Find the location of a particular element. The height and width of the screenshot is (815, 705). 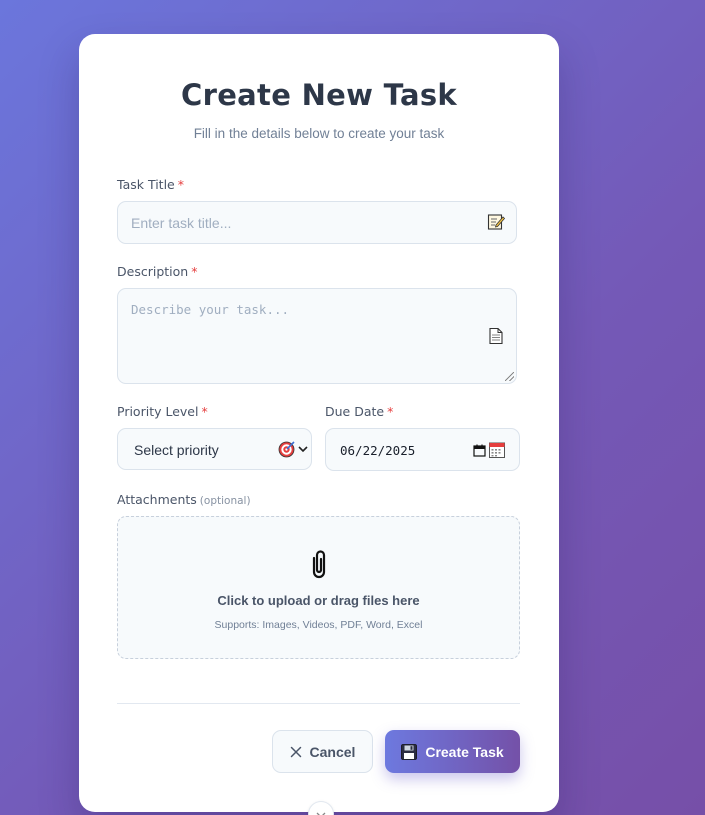

priority-selected-value: Select priority is located at coordinates (176, 450).